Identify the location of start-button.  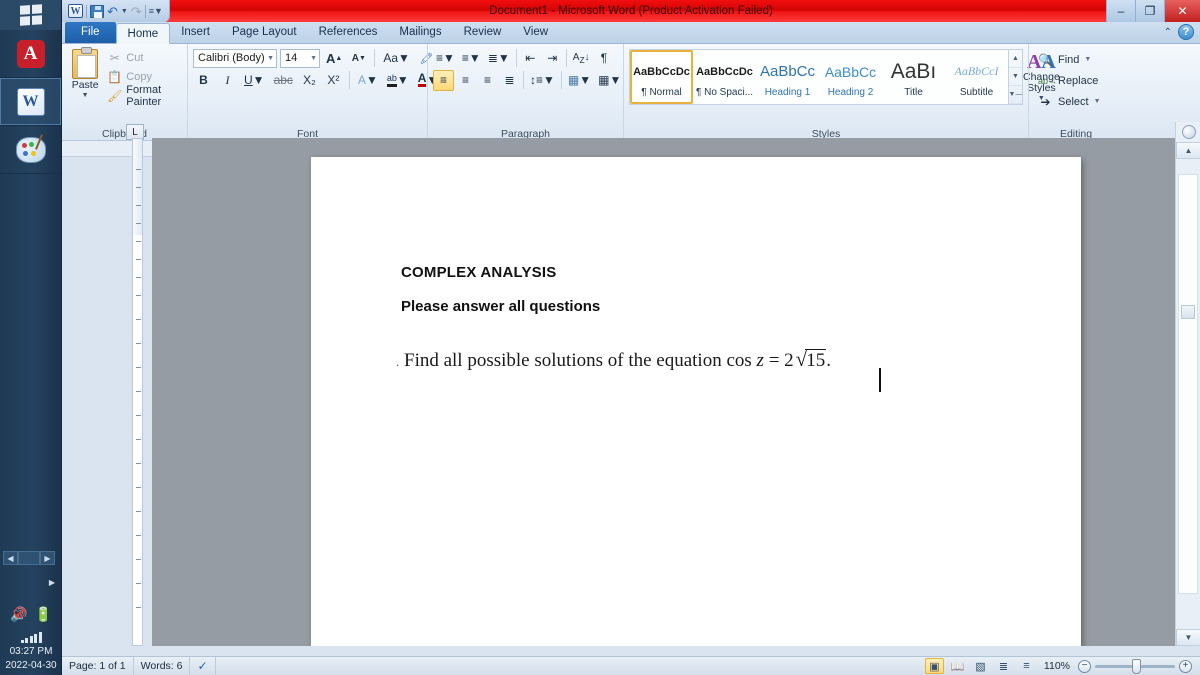
(30, 15).